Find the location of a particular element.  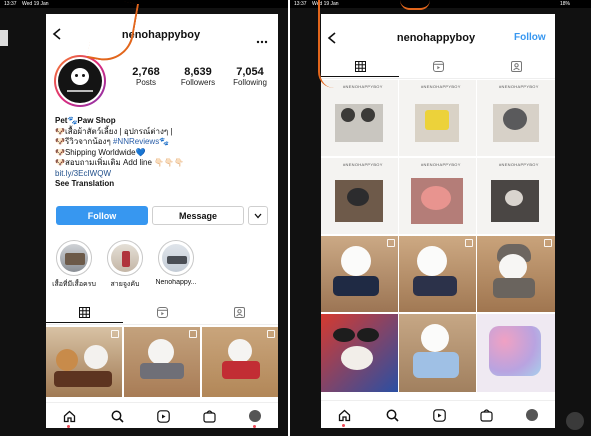

highlight-2-label: สายจูงคับ is located at coordinates (125, 284).